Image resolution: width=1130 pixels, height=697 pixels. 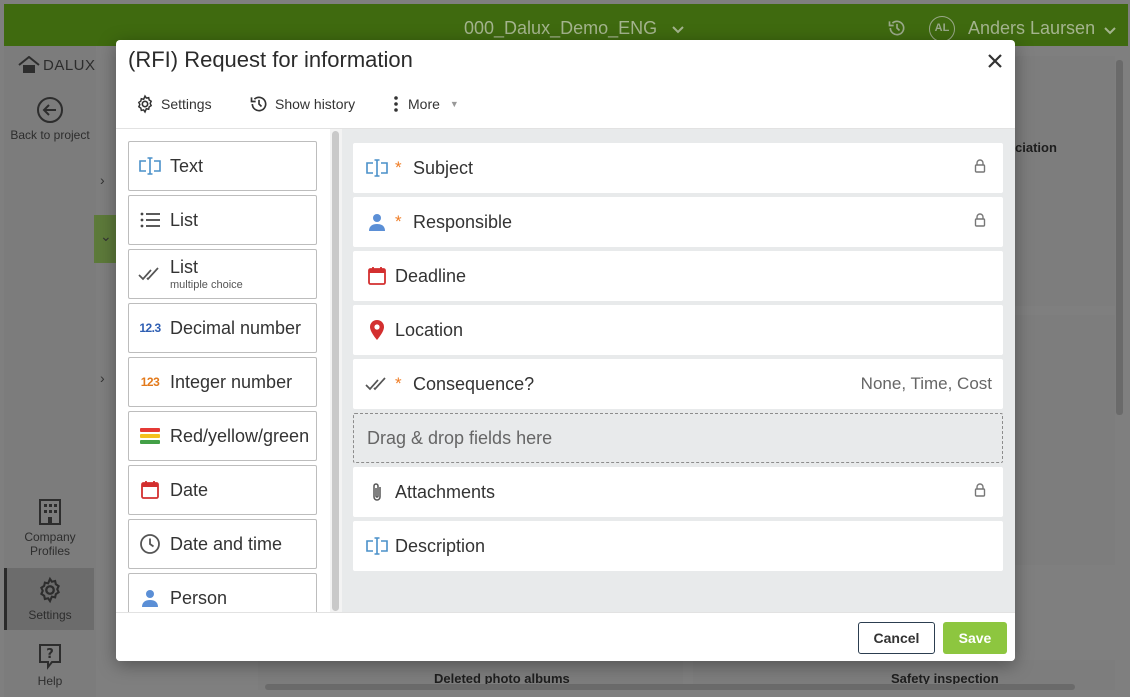 I want to click on palette-item-sublabel: multiple choice, so click(x=206, y=285).